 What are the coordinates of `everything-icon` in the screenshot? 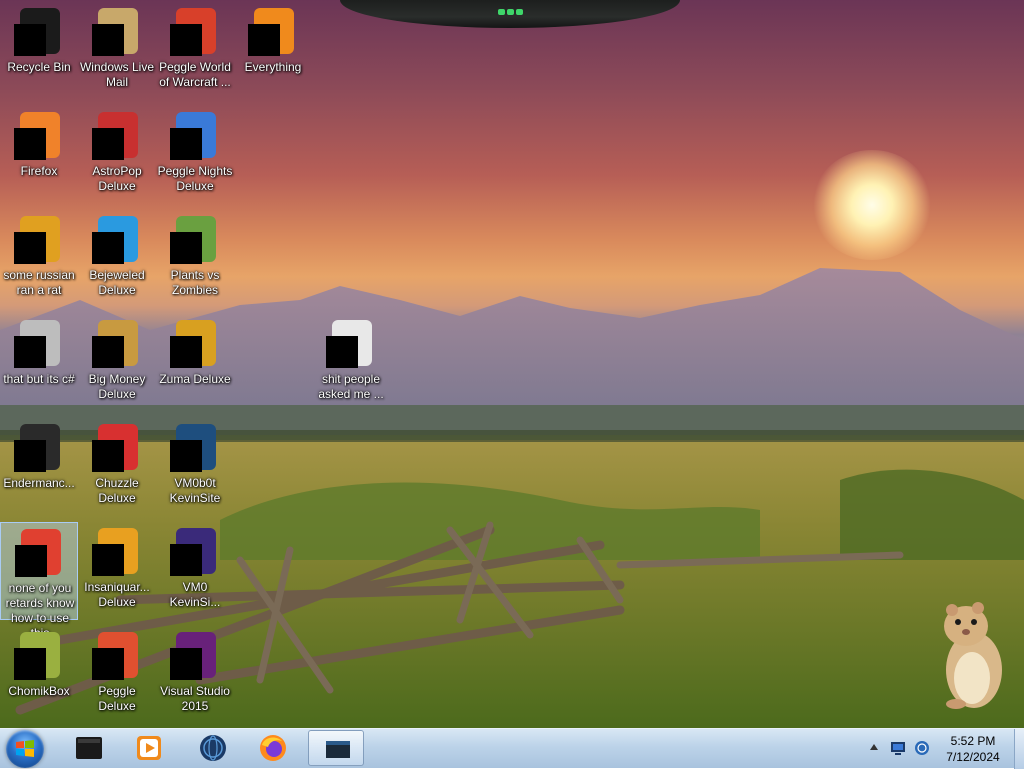 It's located at (273, 33).